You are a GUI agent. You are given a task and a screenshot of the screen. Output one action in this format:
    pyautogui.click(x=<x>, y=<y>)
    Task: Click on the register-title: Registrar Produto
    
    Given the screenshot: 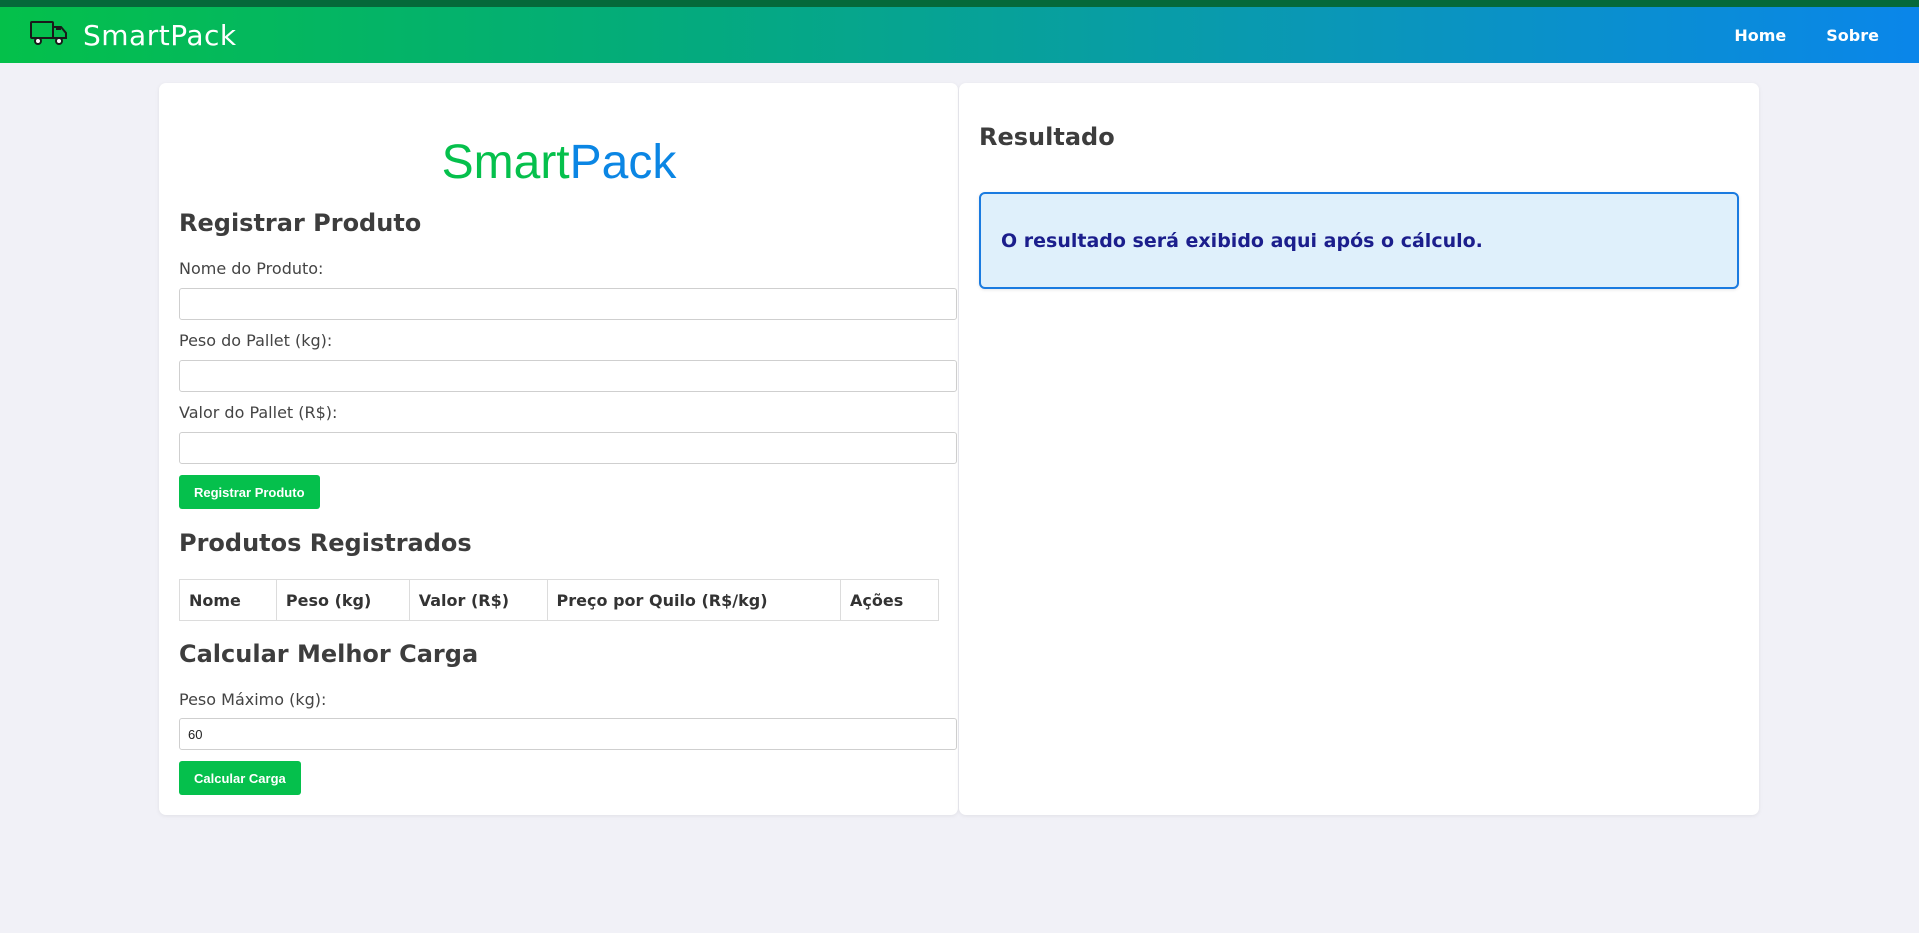 What is the action you would take?
    pyautogui.click(x=300, y=223)
    